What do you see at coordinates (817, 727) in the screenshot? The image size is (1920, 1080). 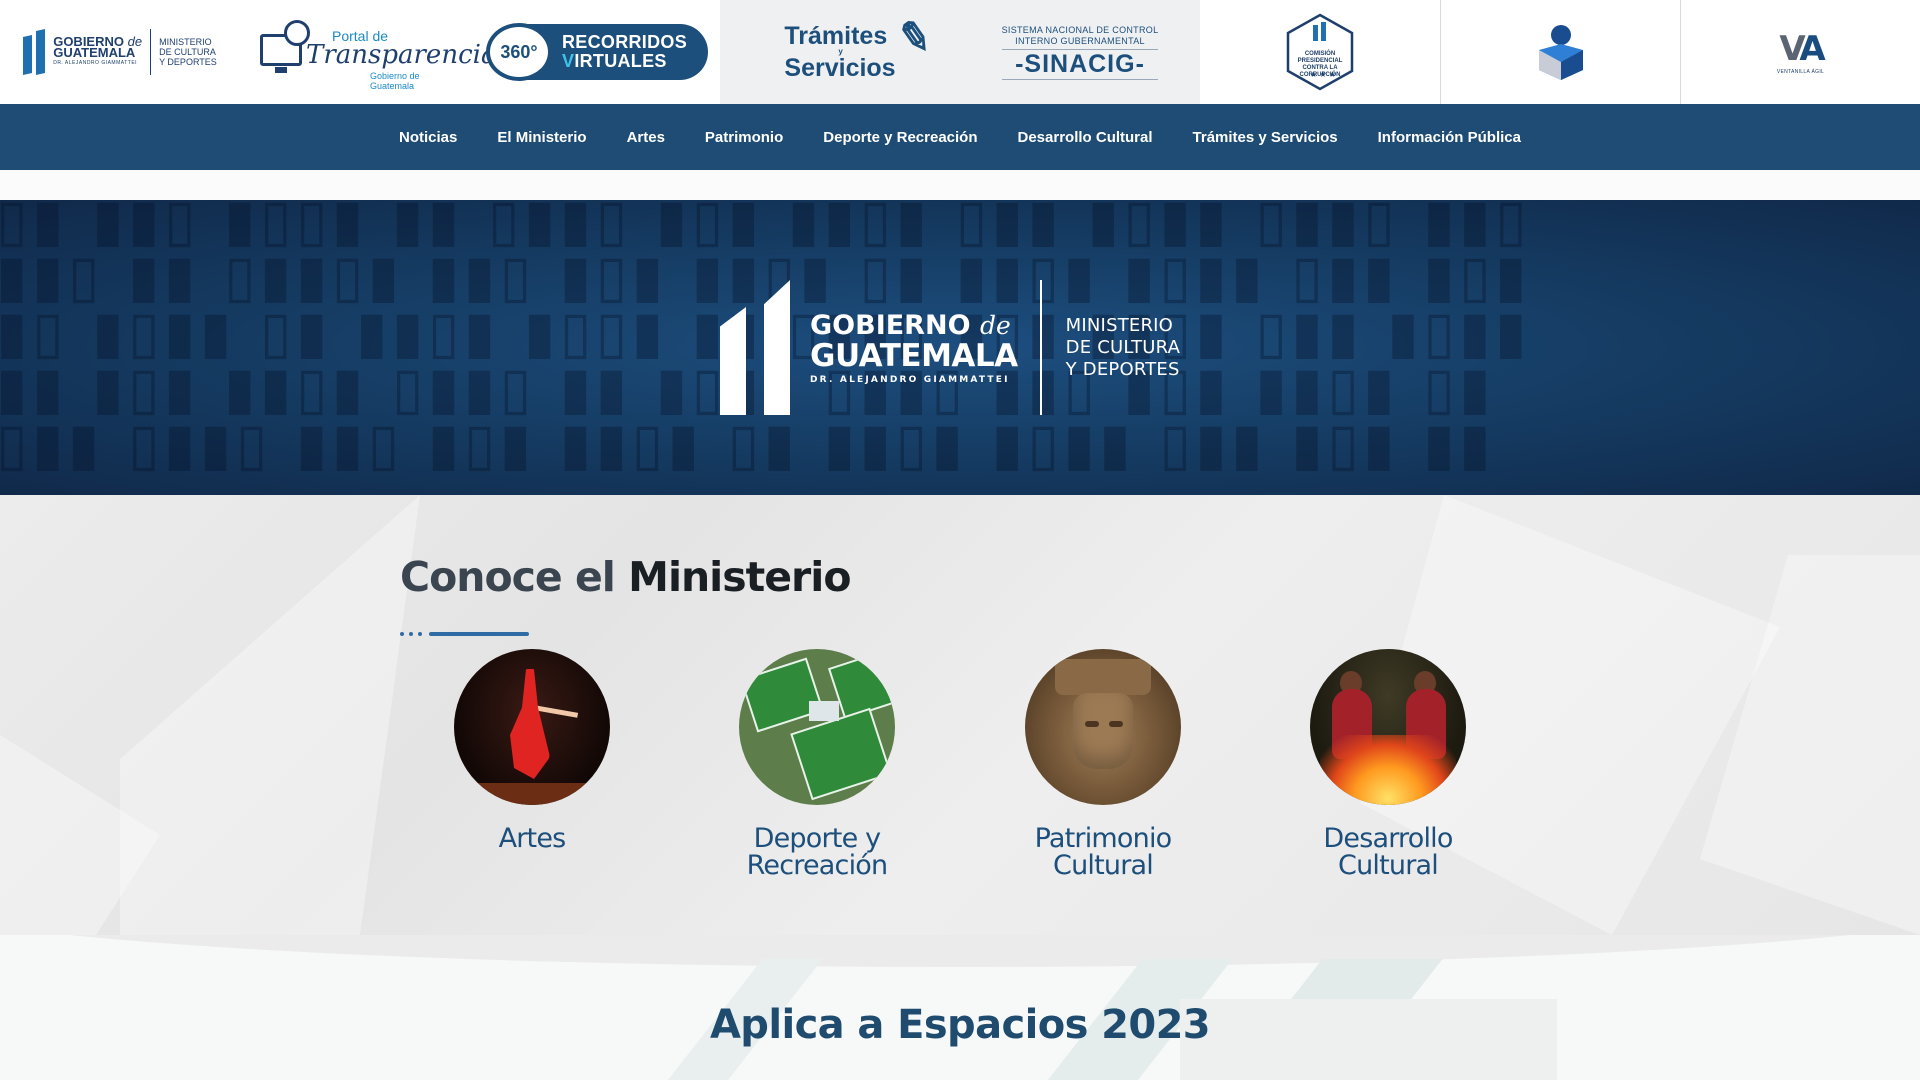 I see `deporte-image` at bounding box center [817, 727].